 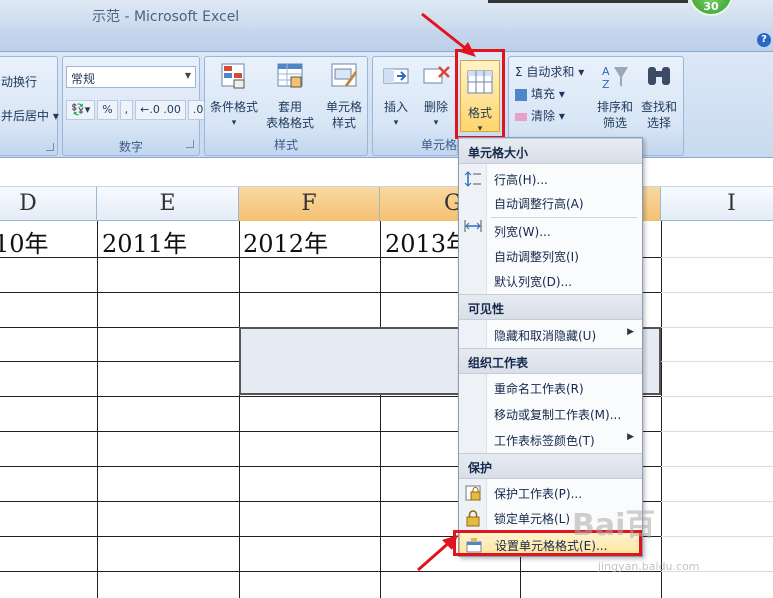 What do you see at coordinates (144, 241) in the screenshot?
I see `cell-year-2011: 2011年` at bounding box center [144, 241].